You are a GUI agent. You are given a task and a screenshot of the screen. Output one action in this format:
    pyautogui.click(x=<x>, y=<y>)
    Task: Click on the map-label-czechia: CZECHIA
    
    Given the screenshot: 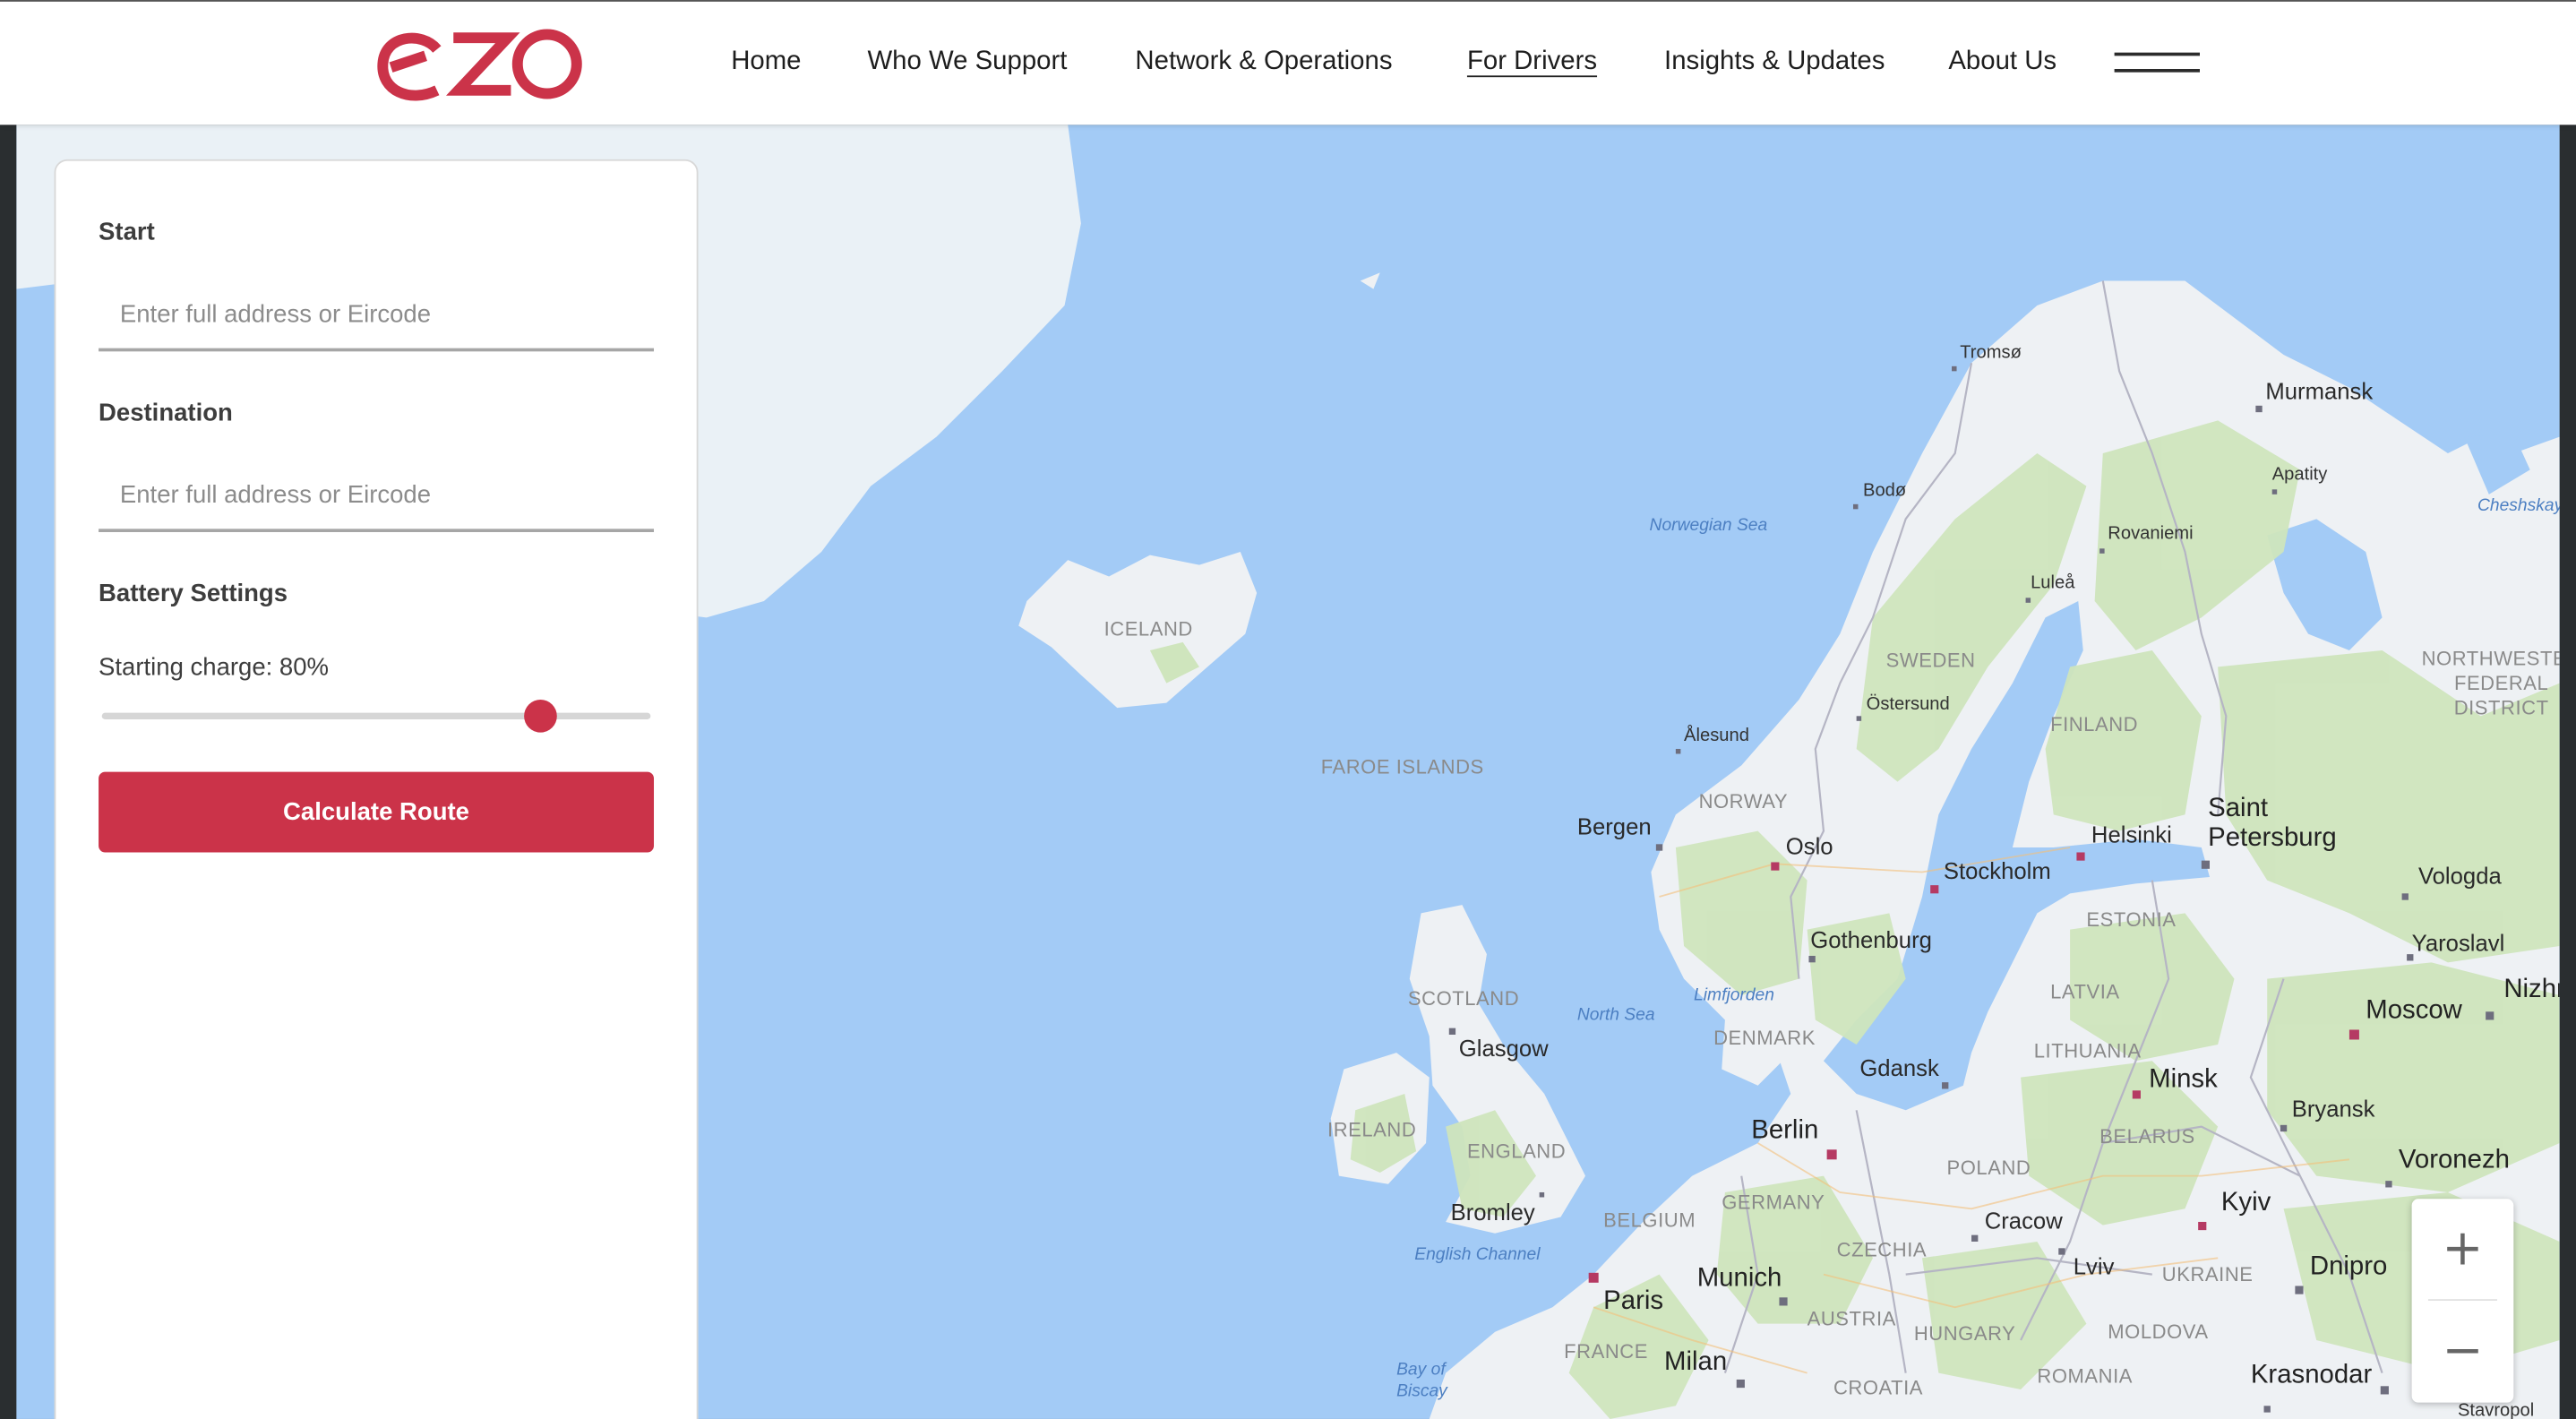 What is the action you would take?
    pyautogui.click(x=1882, y=1249)
    